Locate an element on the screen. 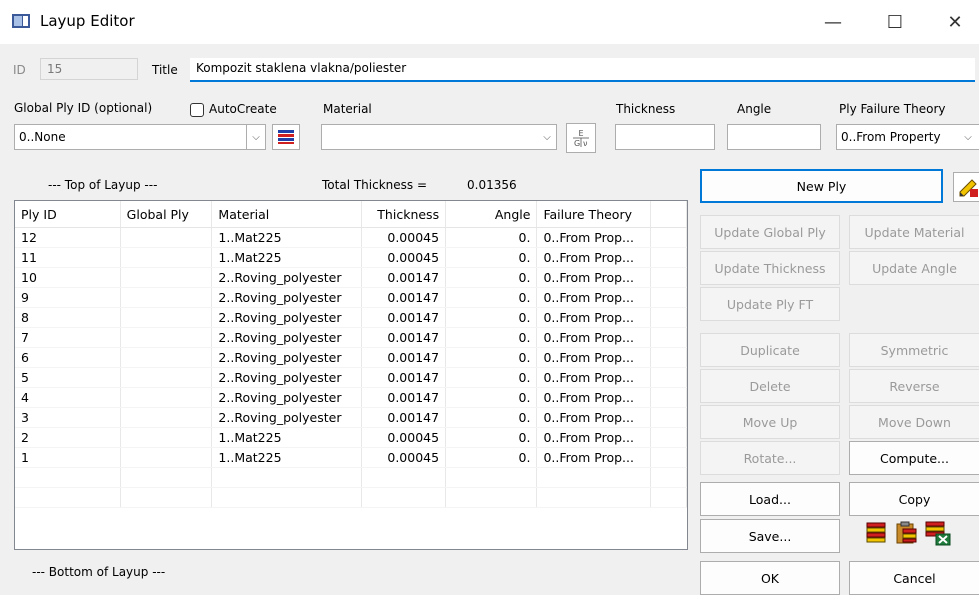 The height and width of the screenshot is (595, 979). ply-failure-select: 0..From Property ⌵ is located at coordinates (907, 137).